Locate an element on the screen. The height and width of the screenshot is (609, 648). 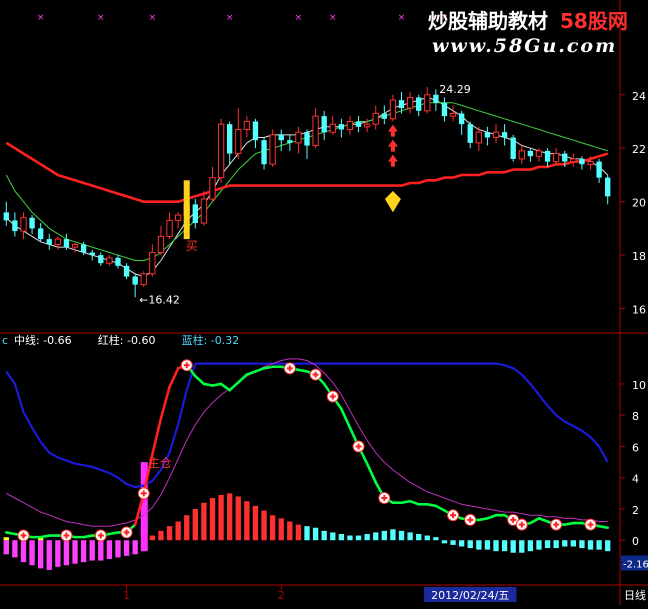
indicator-tick-label: 0 is located at coordinates (635, 541).